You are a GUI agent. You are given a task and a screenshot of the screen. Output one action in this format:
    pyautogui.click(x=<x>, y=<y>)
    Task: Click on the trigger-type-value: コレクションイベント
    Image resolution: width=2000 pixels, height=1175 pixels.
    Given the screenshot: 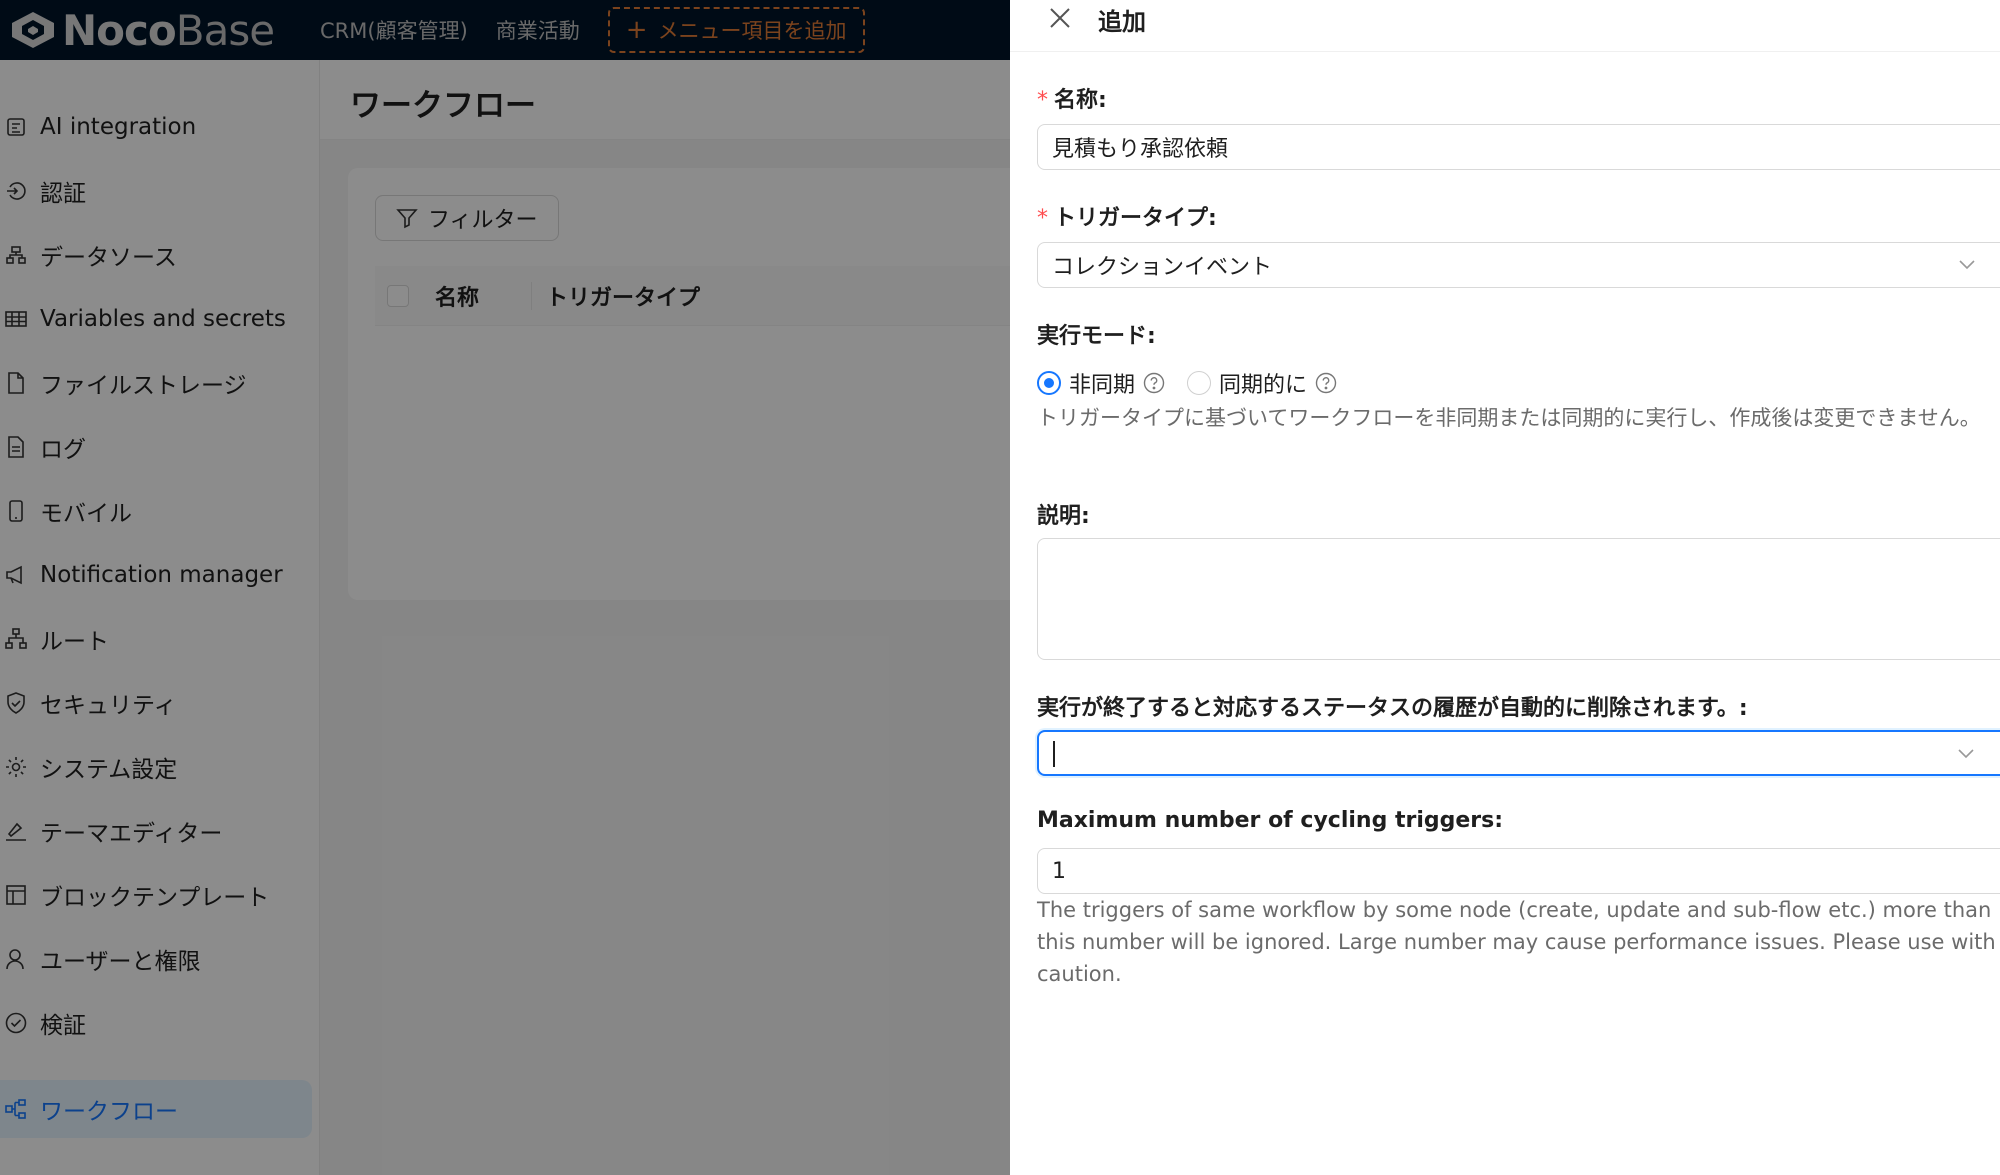 What is the action you would take?
    pyautogui.click(x=1162, y=267)
    